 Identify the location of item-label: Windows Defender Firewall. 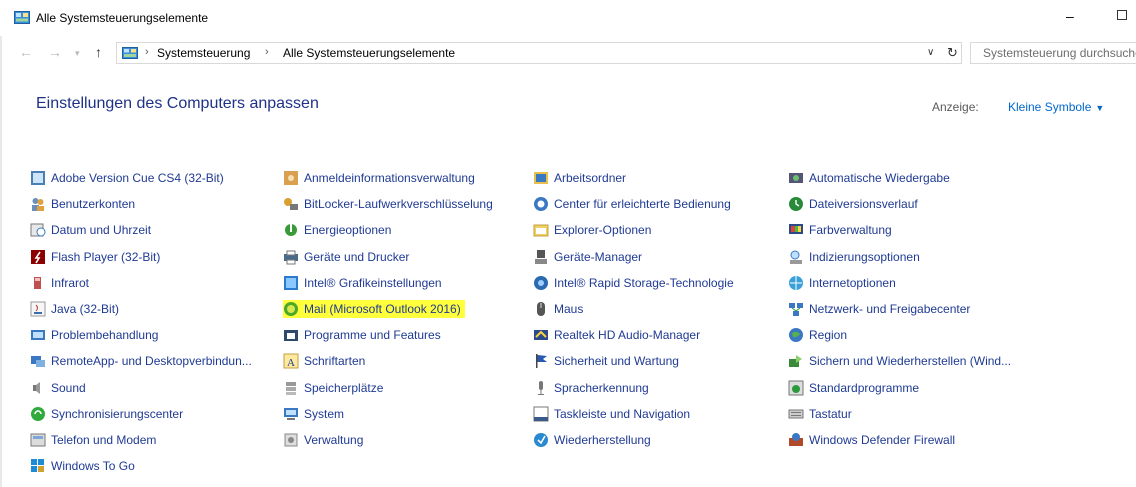
(882, 440).